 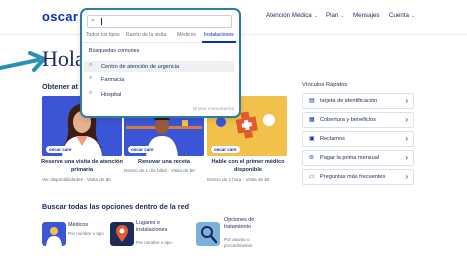 What do you see at coordinates (60, 86) in the screenshot?
I see `obtener-section-title: Obtener at` at bounding box center [60, 86].